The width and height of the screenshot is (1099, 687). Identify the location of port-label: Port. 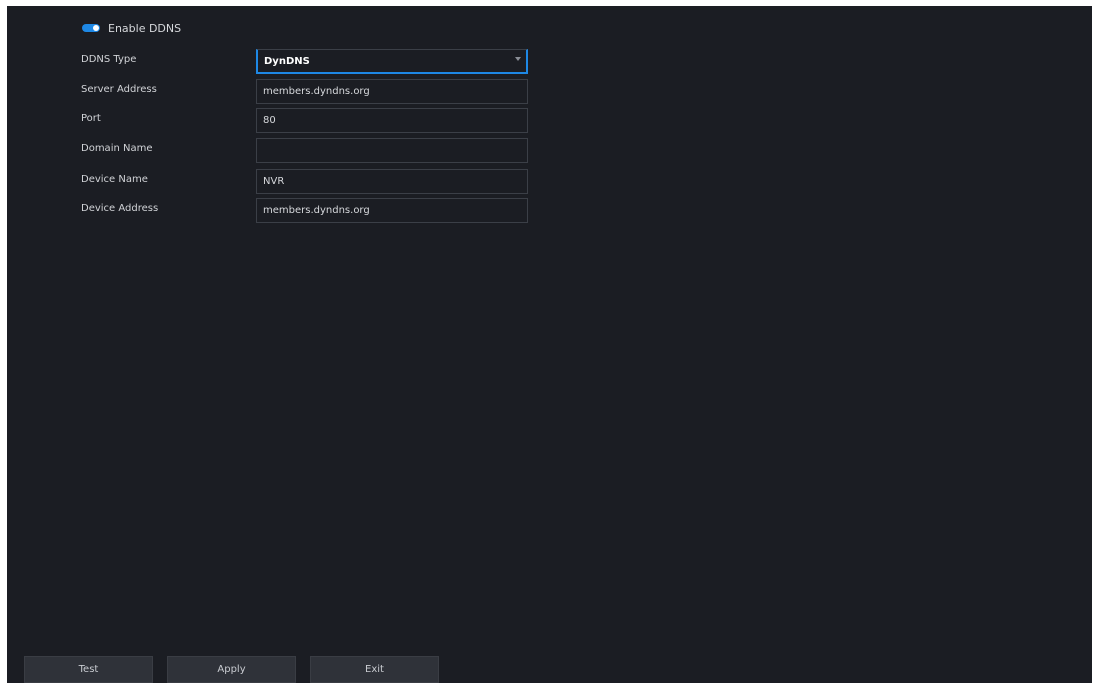
(91, 118).